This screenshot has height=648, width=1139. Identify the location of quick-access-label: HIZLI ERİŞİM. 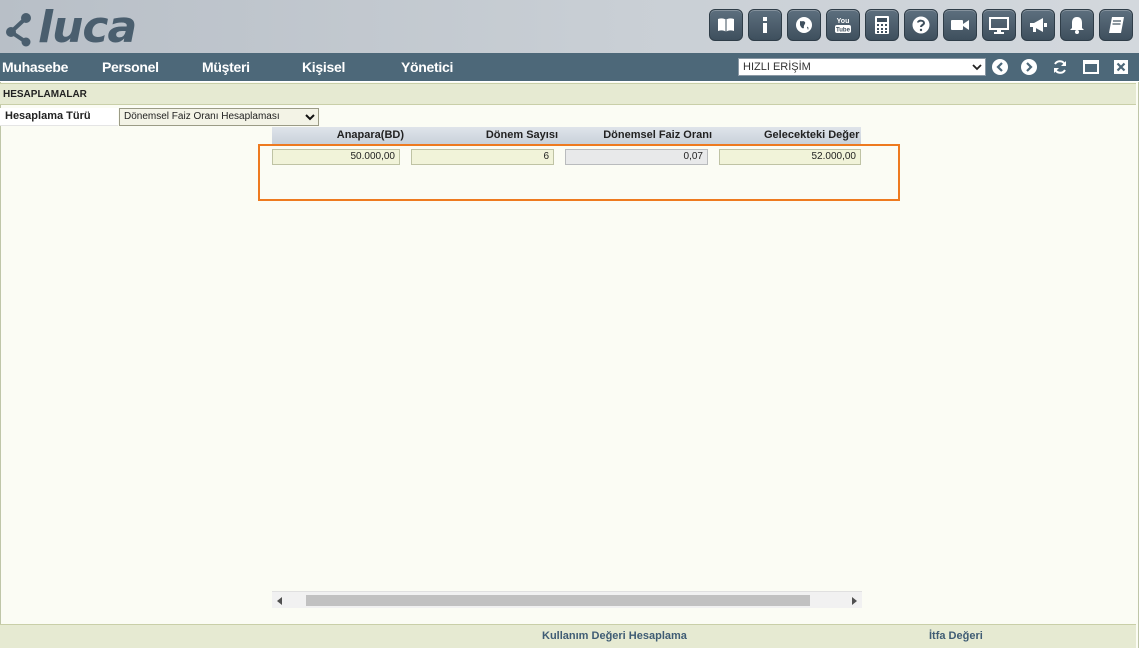
(777, 67).